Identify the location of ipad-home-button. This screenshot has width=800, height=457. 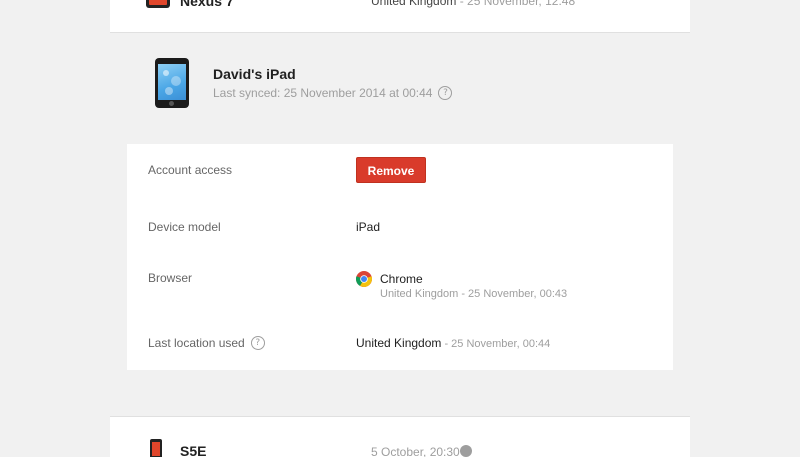
(171, 103).